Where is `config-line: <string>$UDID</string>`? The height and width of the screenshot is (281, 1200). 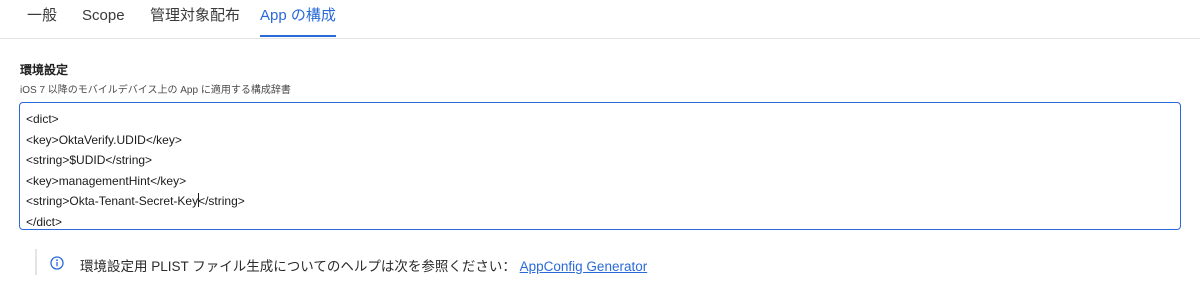 config-line: <string>$UDID</string> is located at coordinates (89, 160).